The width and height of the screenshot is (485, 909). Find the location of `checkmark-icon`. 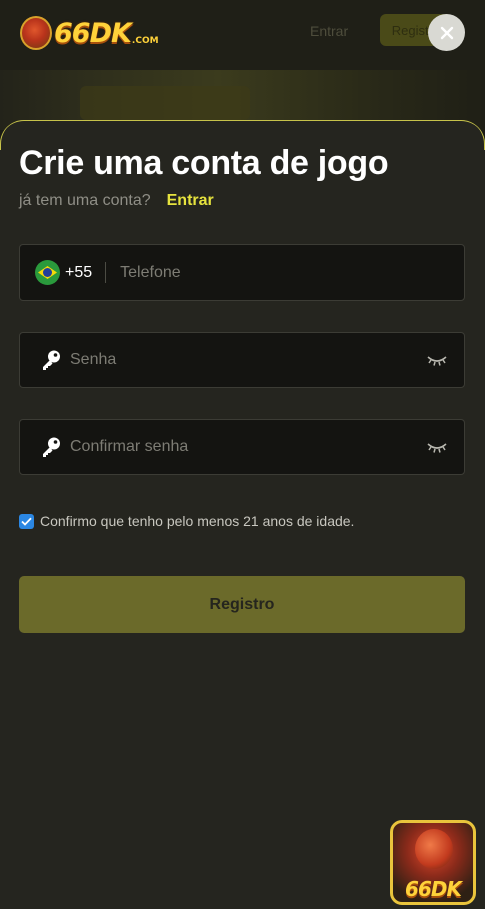

checkmark-icon is located at coordinates (26, 521).